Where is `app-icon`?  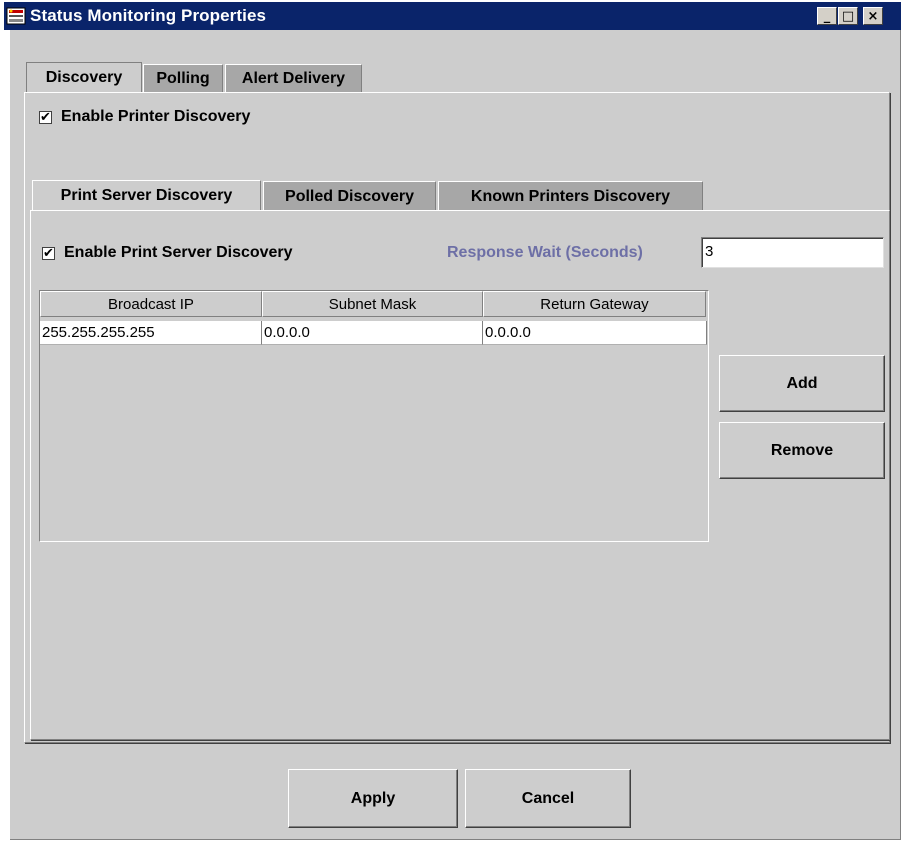
app-icon is located at coordinates (16, 16).